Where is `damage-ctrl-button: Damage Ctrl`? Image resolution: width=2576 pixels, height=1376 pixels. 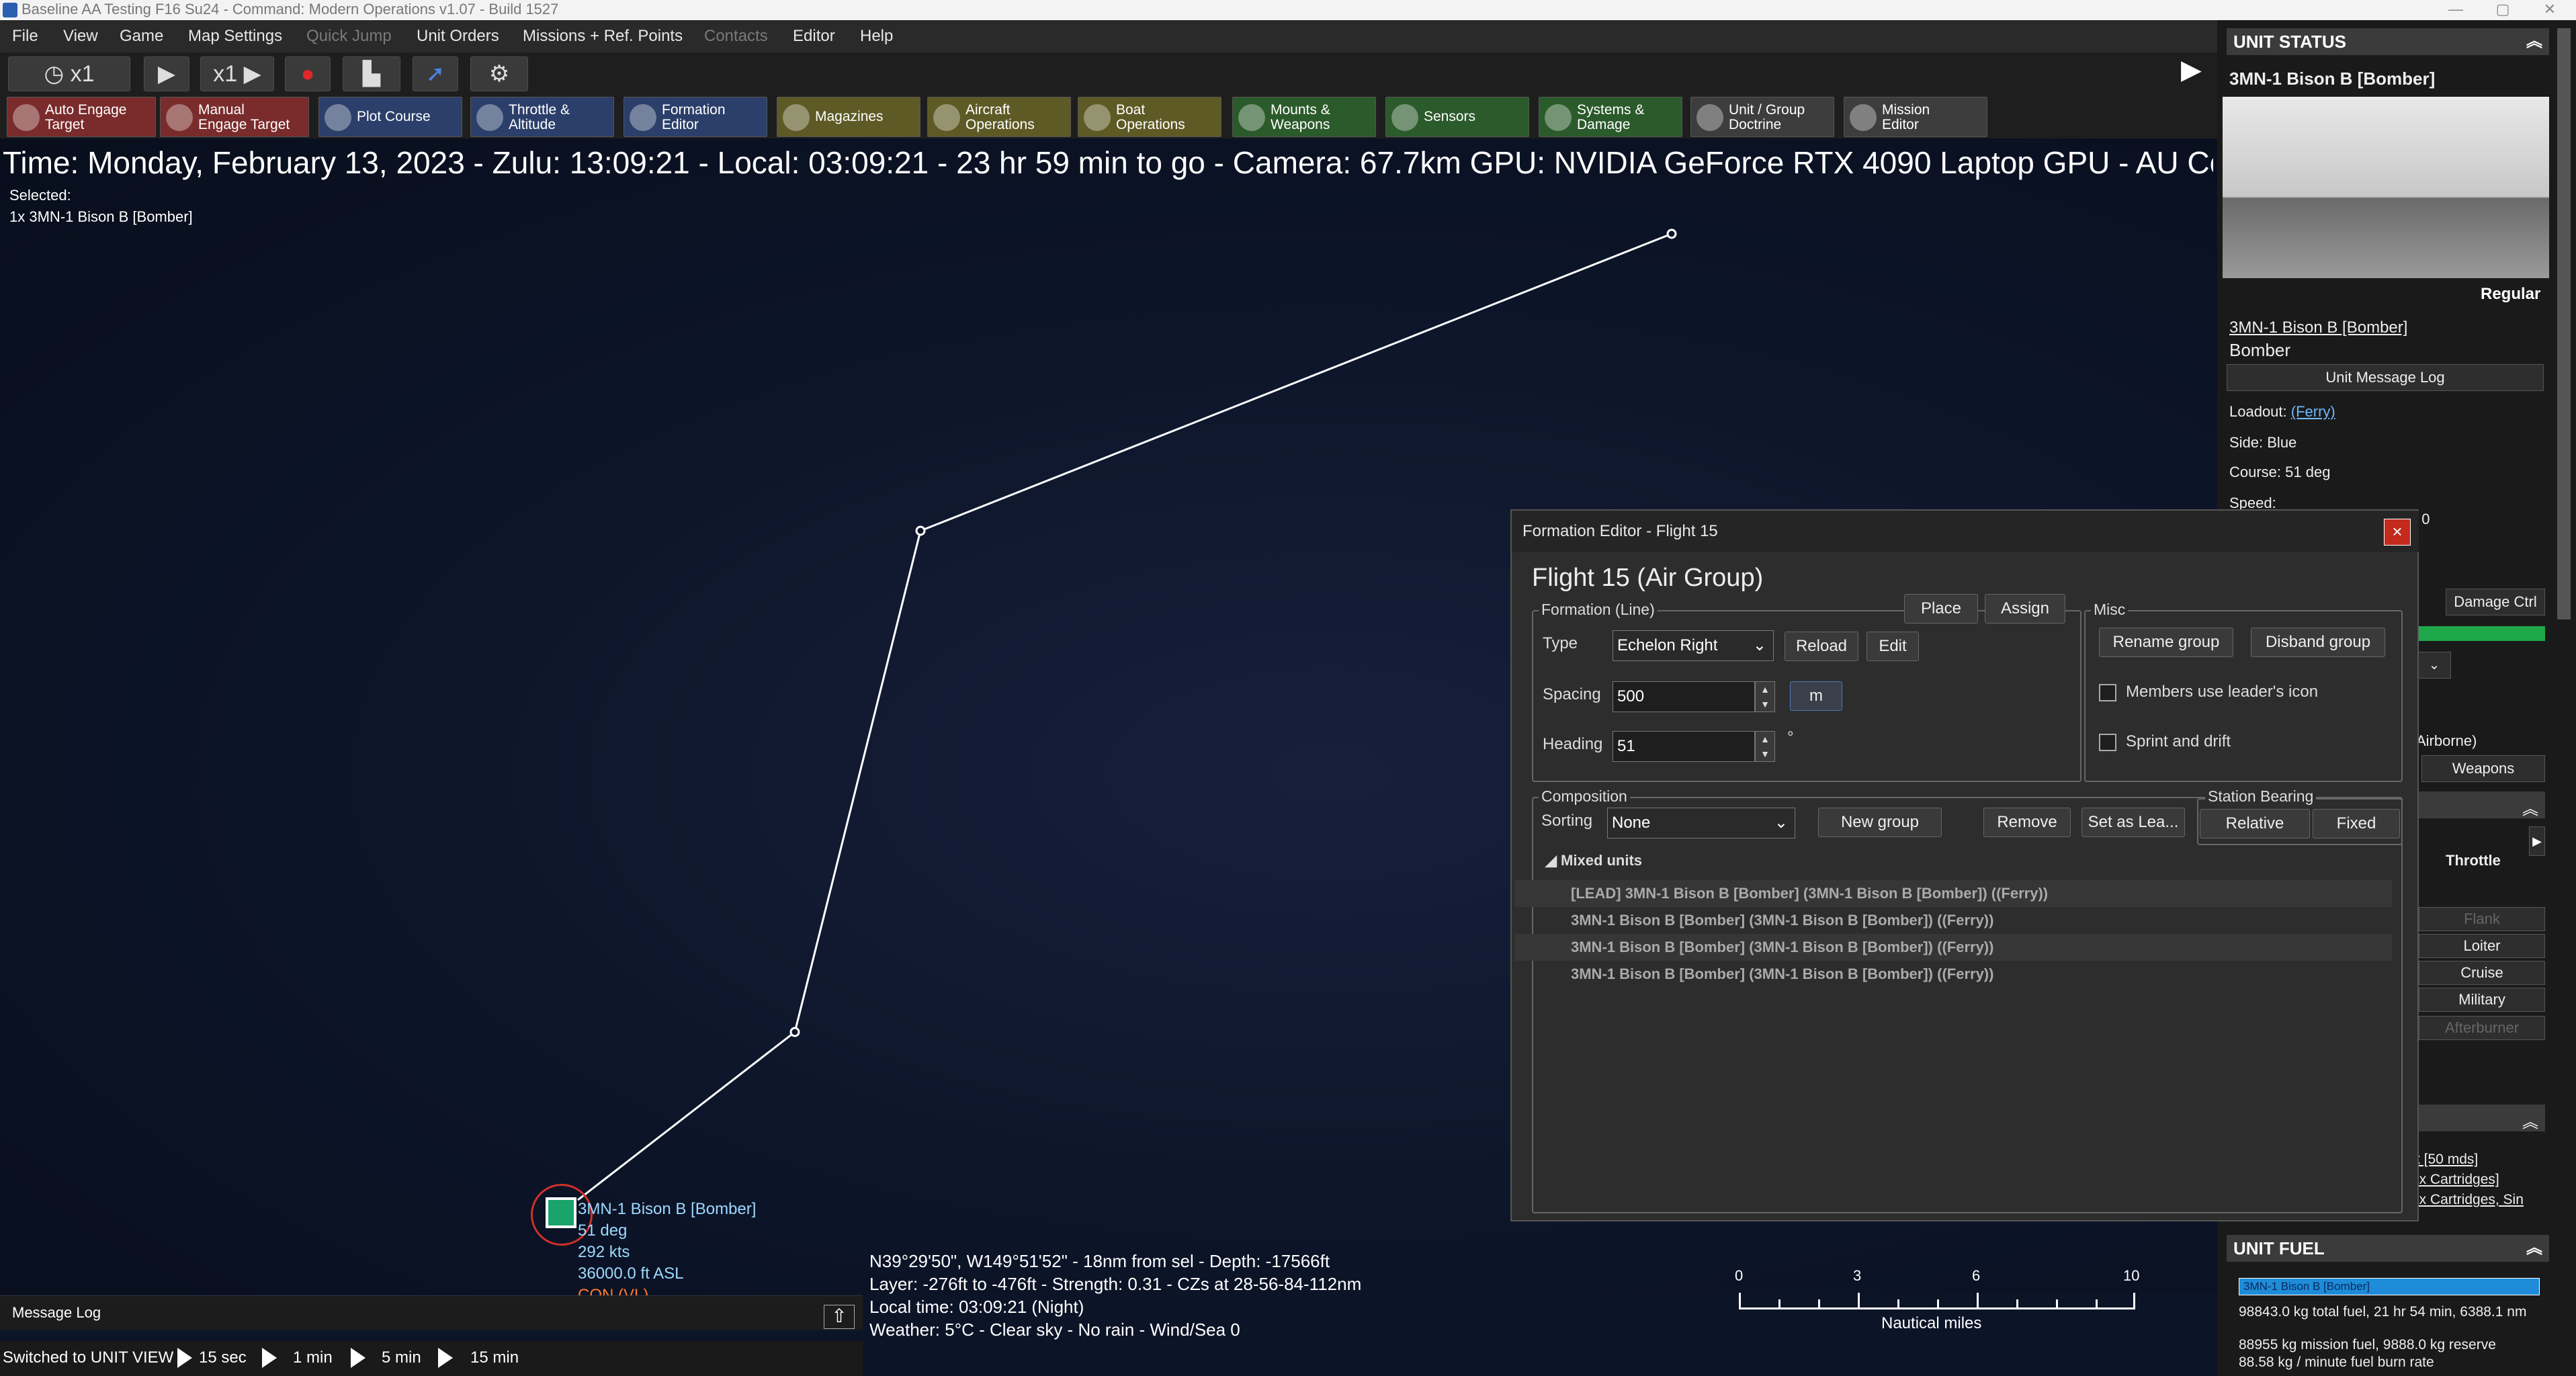 damage-ctrl-button: Damage Ctrl is located at coordinates (2495, 602).